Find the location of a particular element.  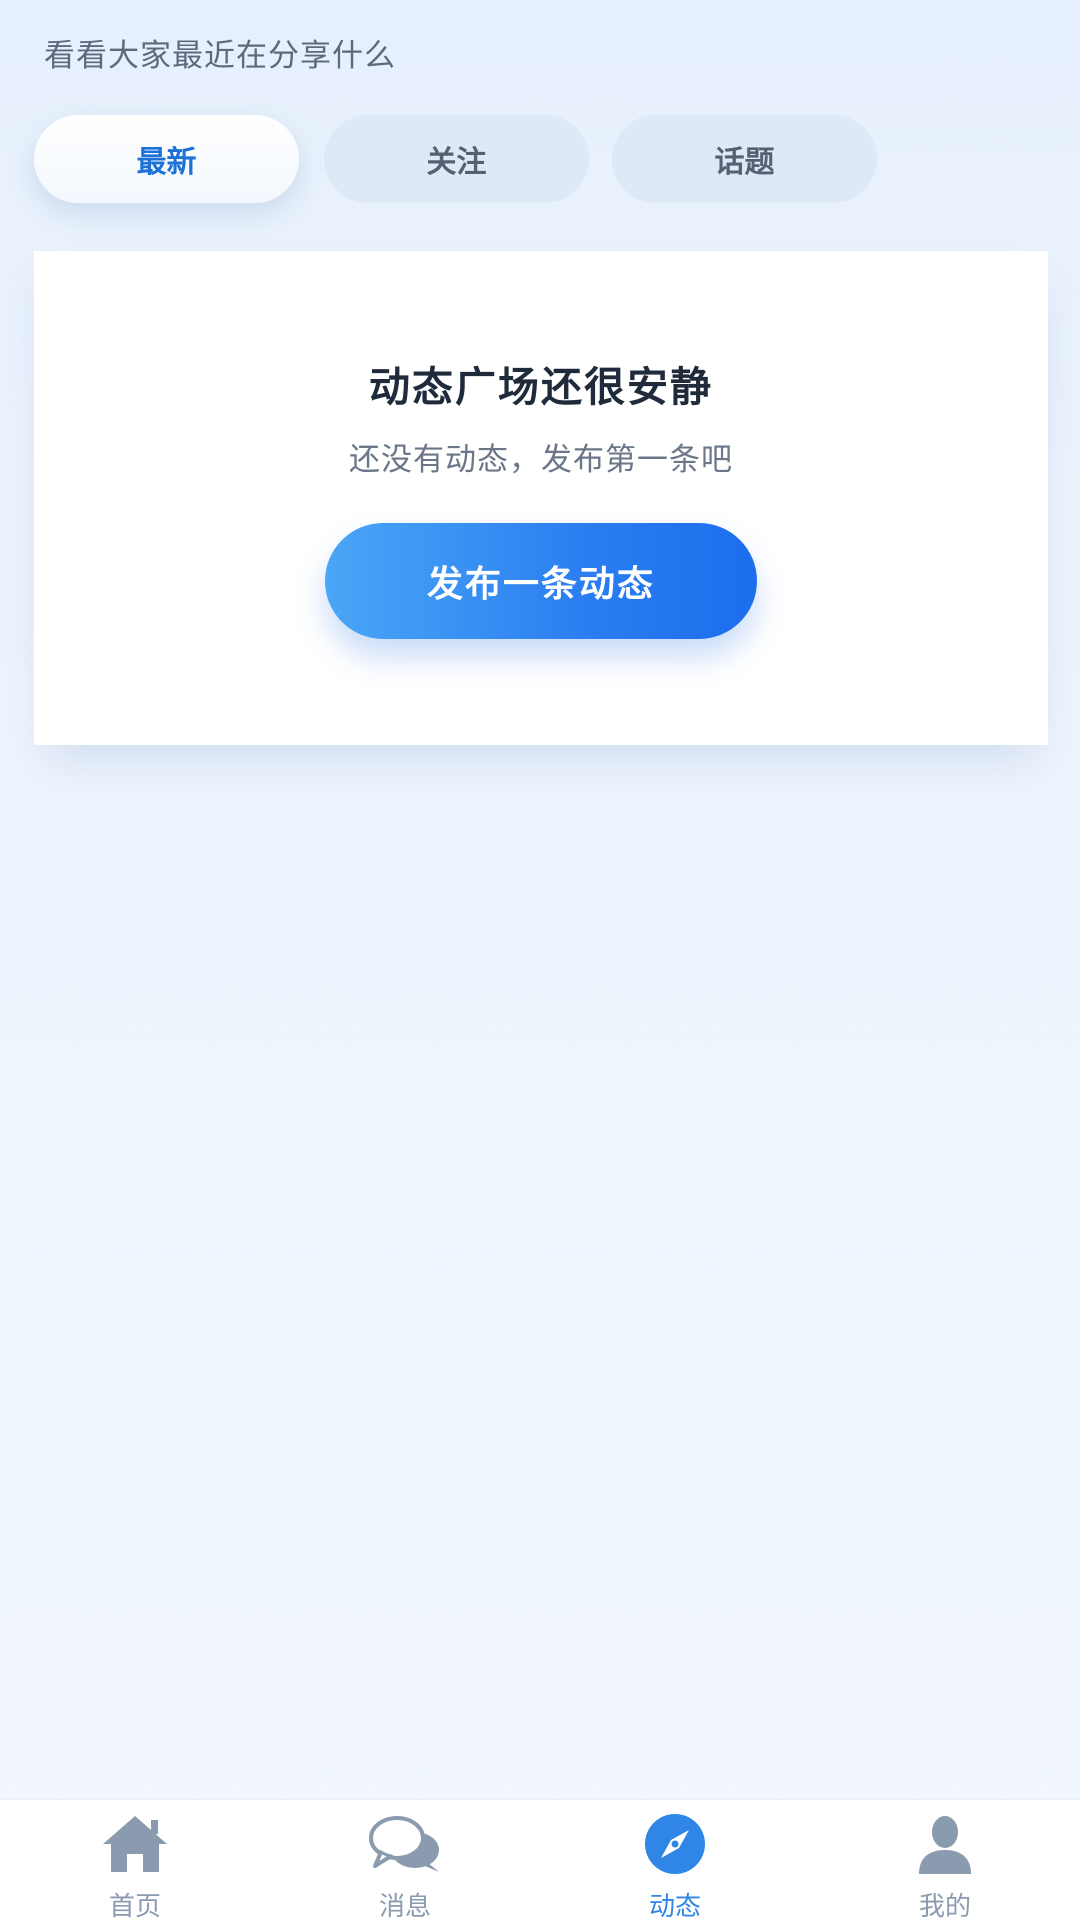

nav-item-profile: 我的 is located at coordinates (945, 1860).